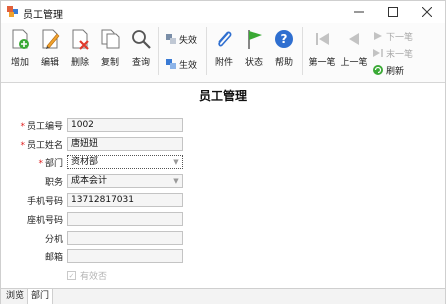 This screenshot has height=304, width=446. What do you see at coordinates (53, 258) in the screenshot?
I see `email-label: 邮箱` at bounding box center [53, 258].